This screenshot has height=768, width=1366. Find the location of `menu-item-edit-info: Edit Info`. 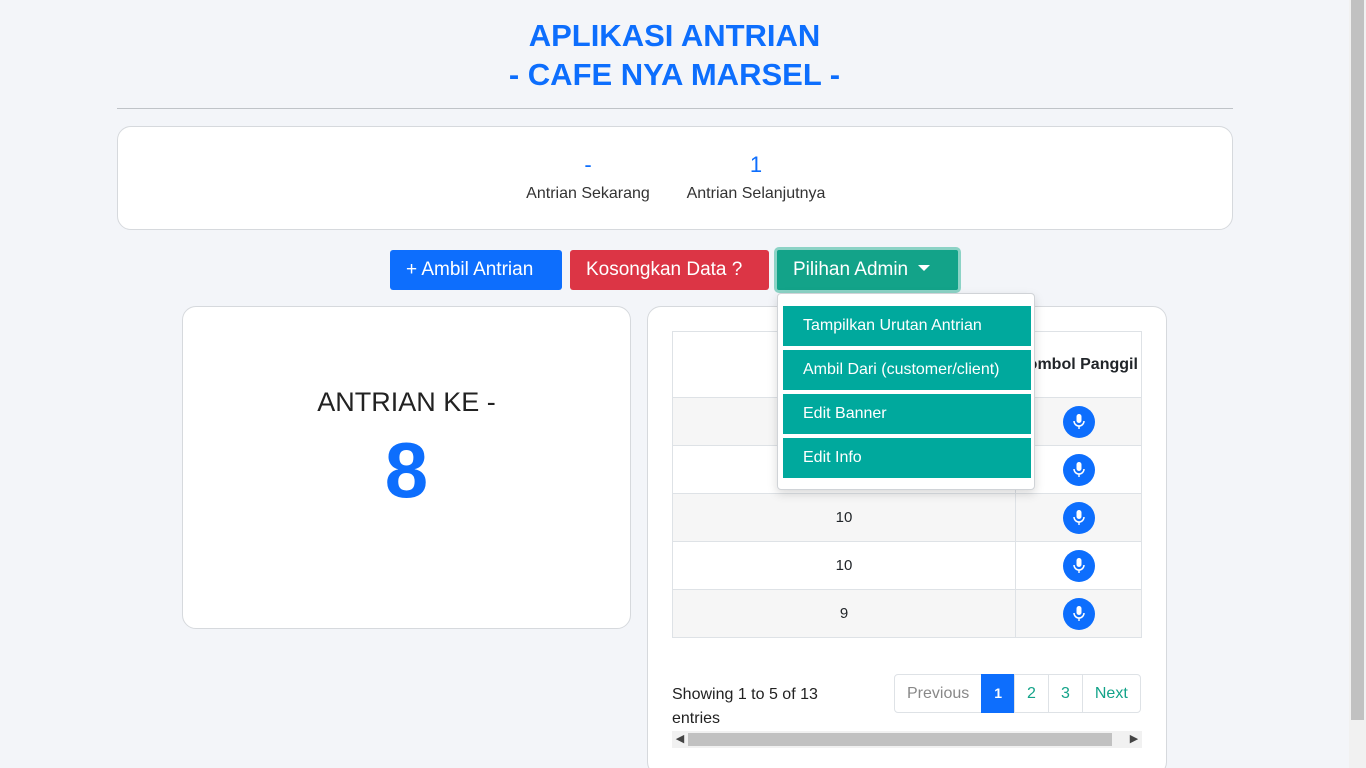

menu-item-edit-info: Edit Info is located at coordinates (907, 458).